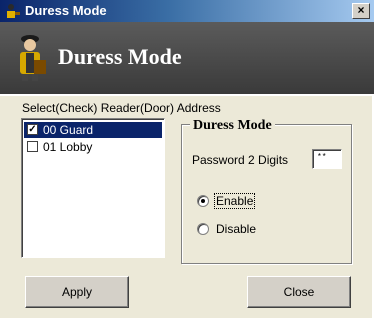  I want to click on password-field: **, so click(327, 159).